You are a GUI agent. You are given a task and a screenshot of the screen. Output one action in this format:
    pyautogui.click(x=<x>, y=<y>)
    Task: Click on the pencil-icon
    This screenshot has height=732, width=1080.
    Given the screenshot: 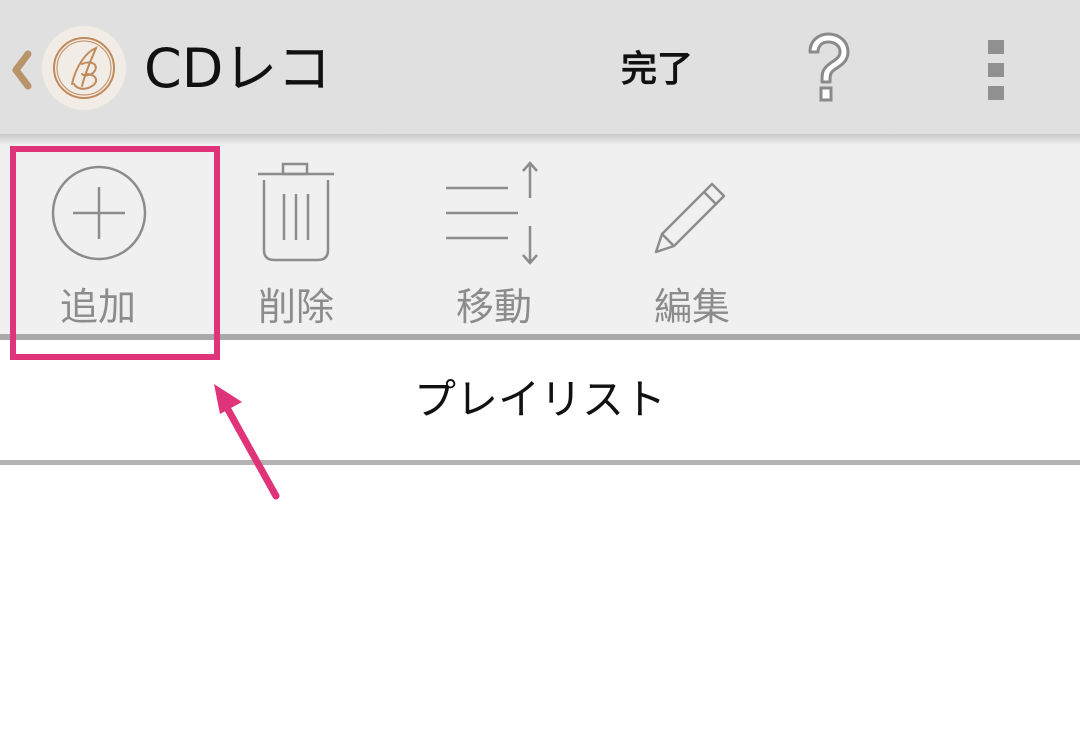 What is the action you would take?
    pyautogui.click(x=690, y=218)
    